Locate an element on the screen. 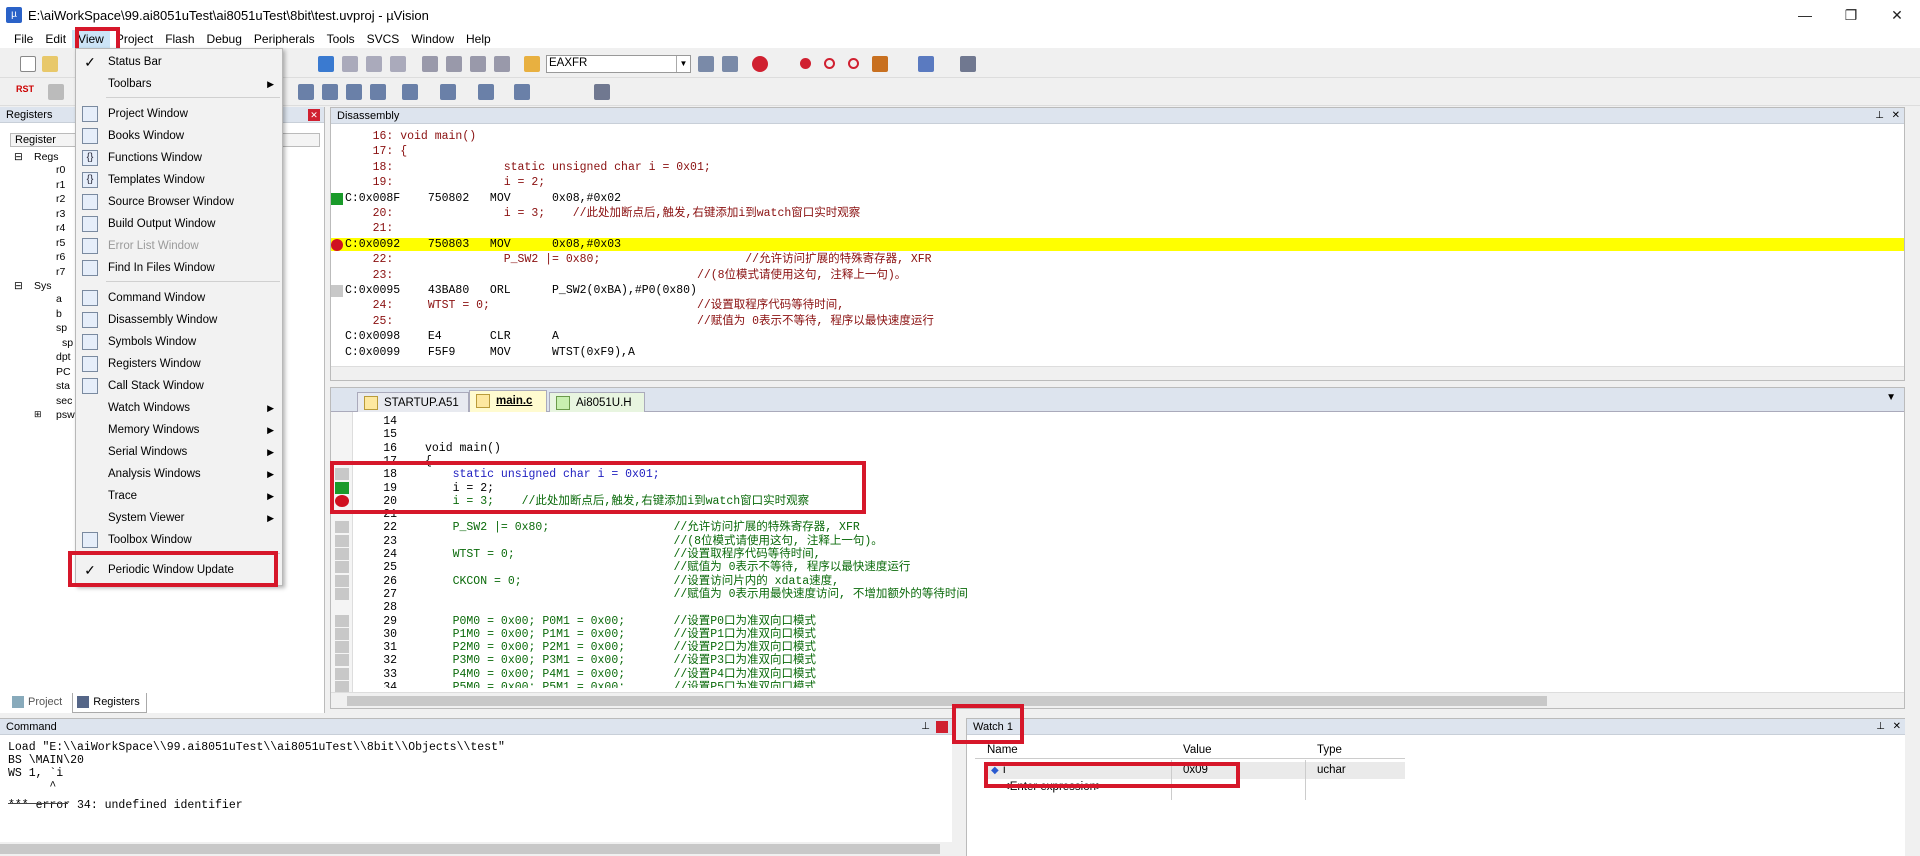 The image size is (1920, 856). asm-line: C:0x0092 750803 MOV 0x08,#0x03 is located at coordinates (1117, 244).